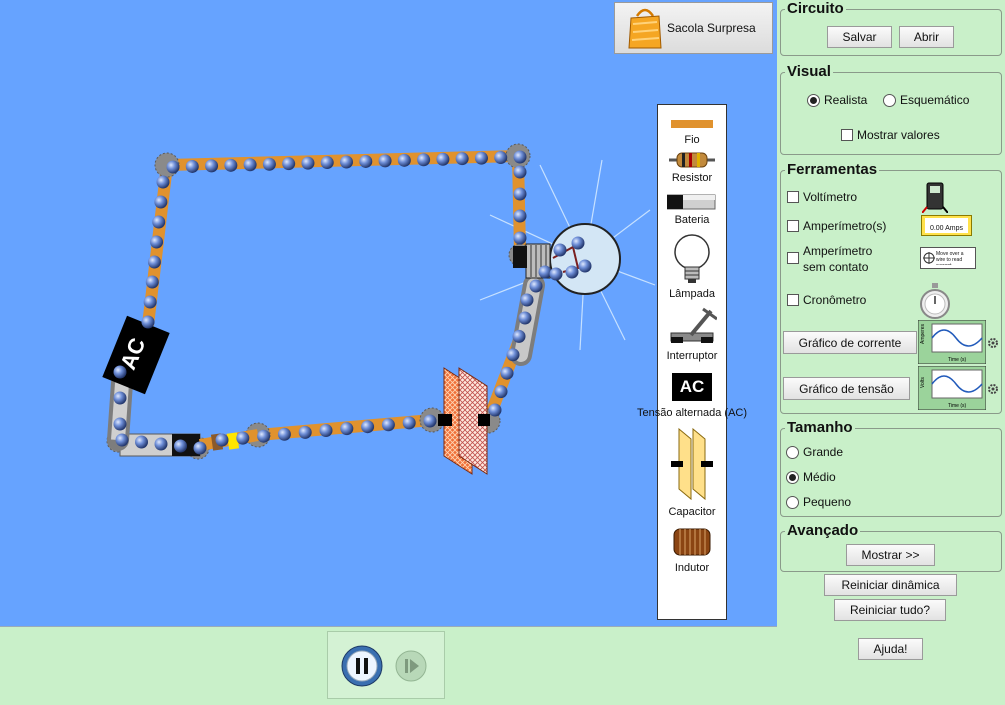 The height and width of the screenshot is (705, 1005). I want to click on resistor, so click(229, 440).